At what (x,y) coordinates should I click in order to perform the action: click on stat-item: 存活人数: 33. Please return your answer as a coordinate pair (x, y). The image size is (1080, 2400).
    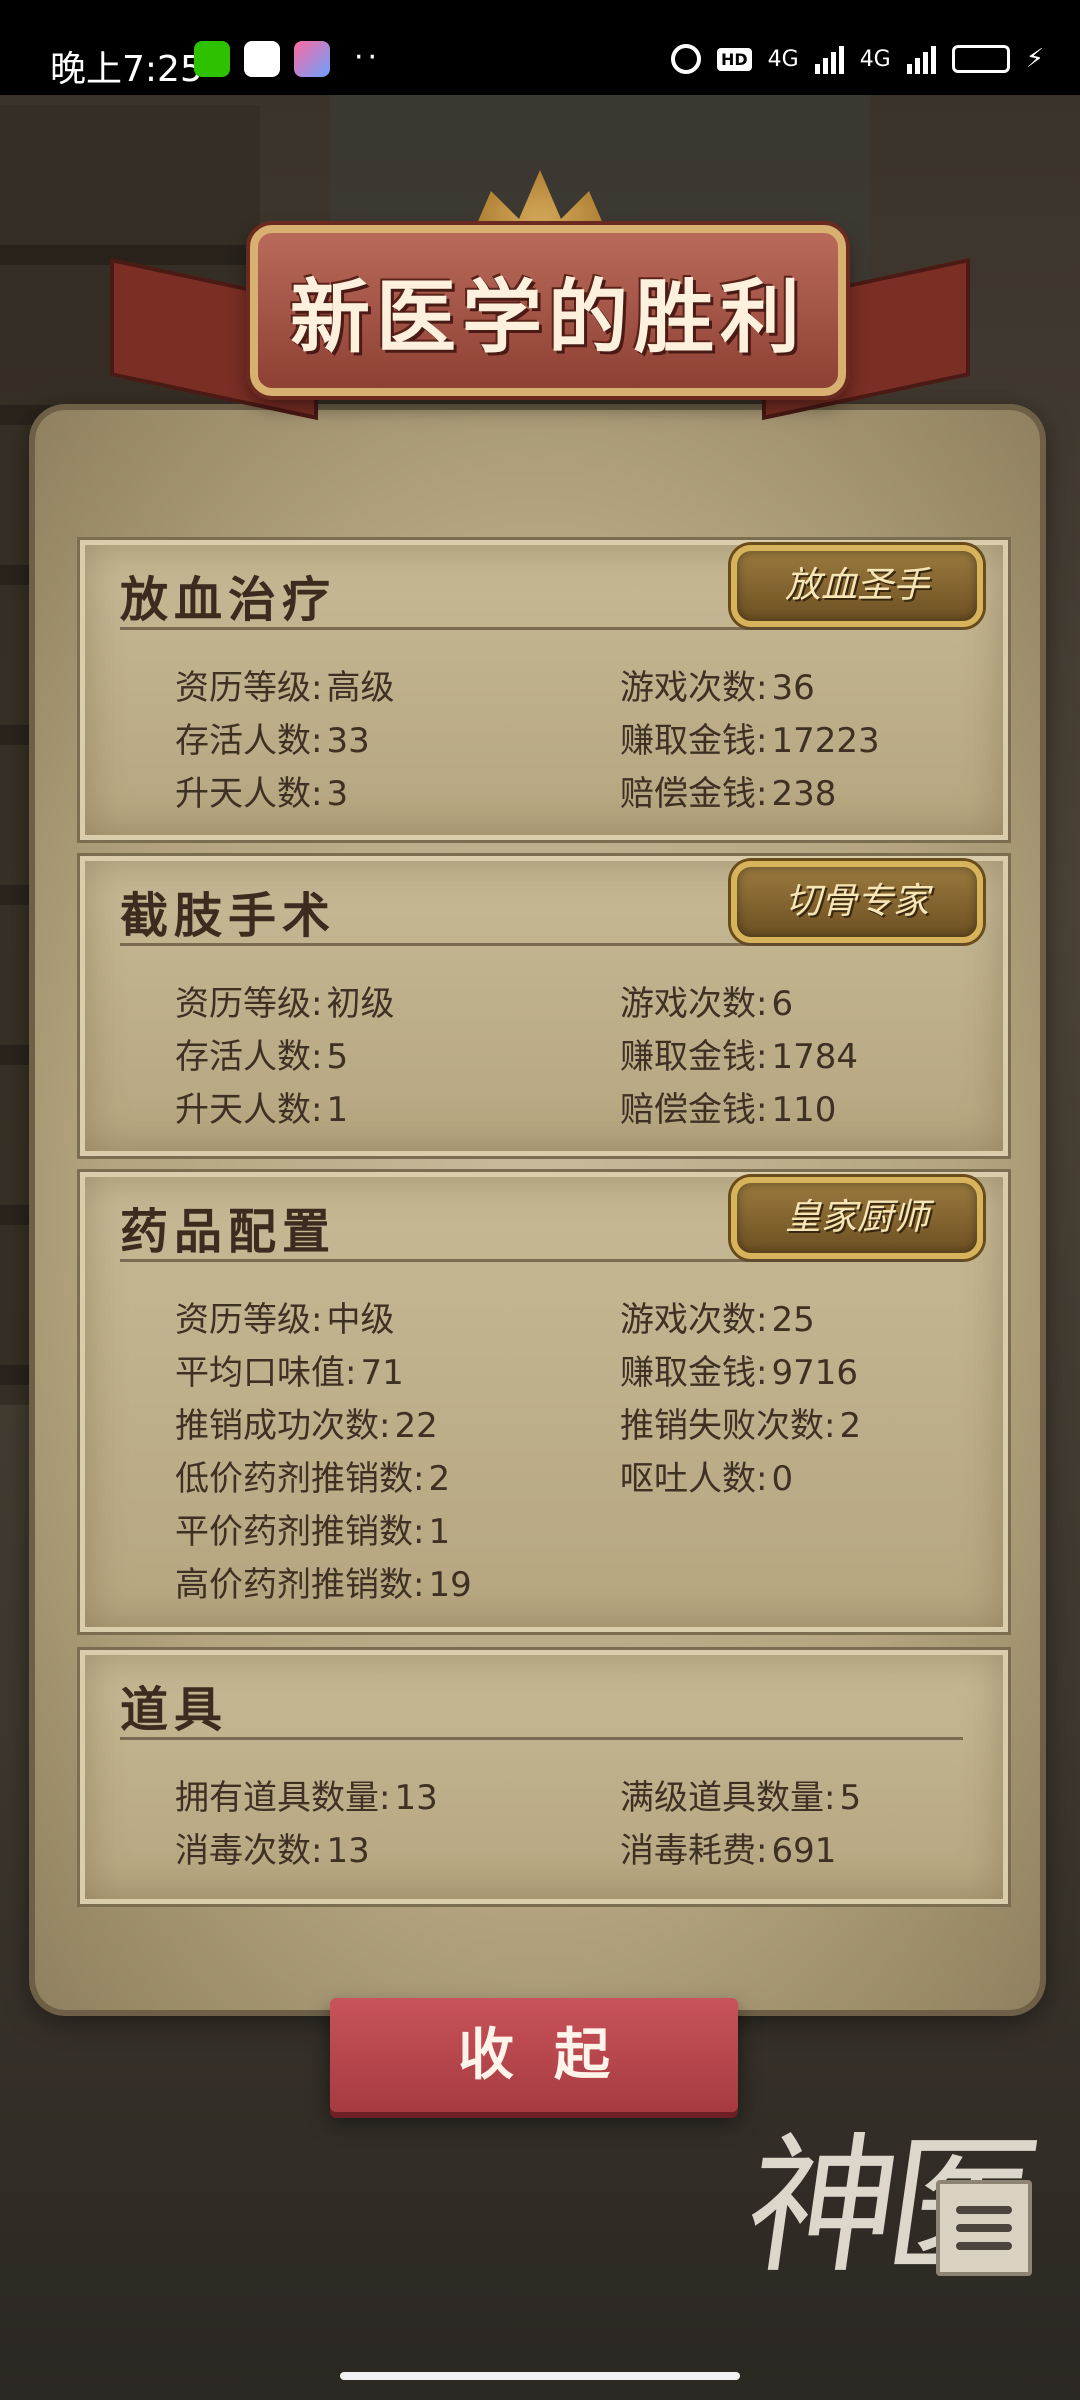
    Looking at the image, I should click on (272, 741).